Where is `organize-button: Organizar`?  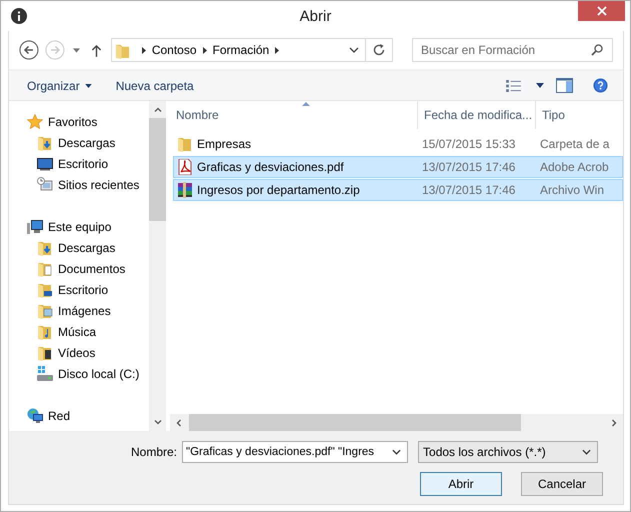 organize-button: Organizar is located at coordinates (59, 85).